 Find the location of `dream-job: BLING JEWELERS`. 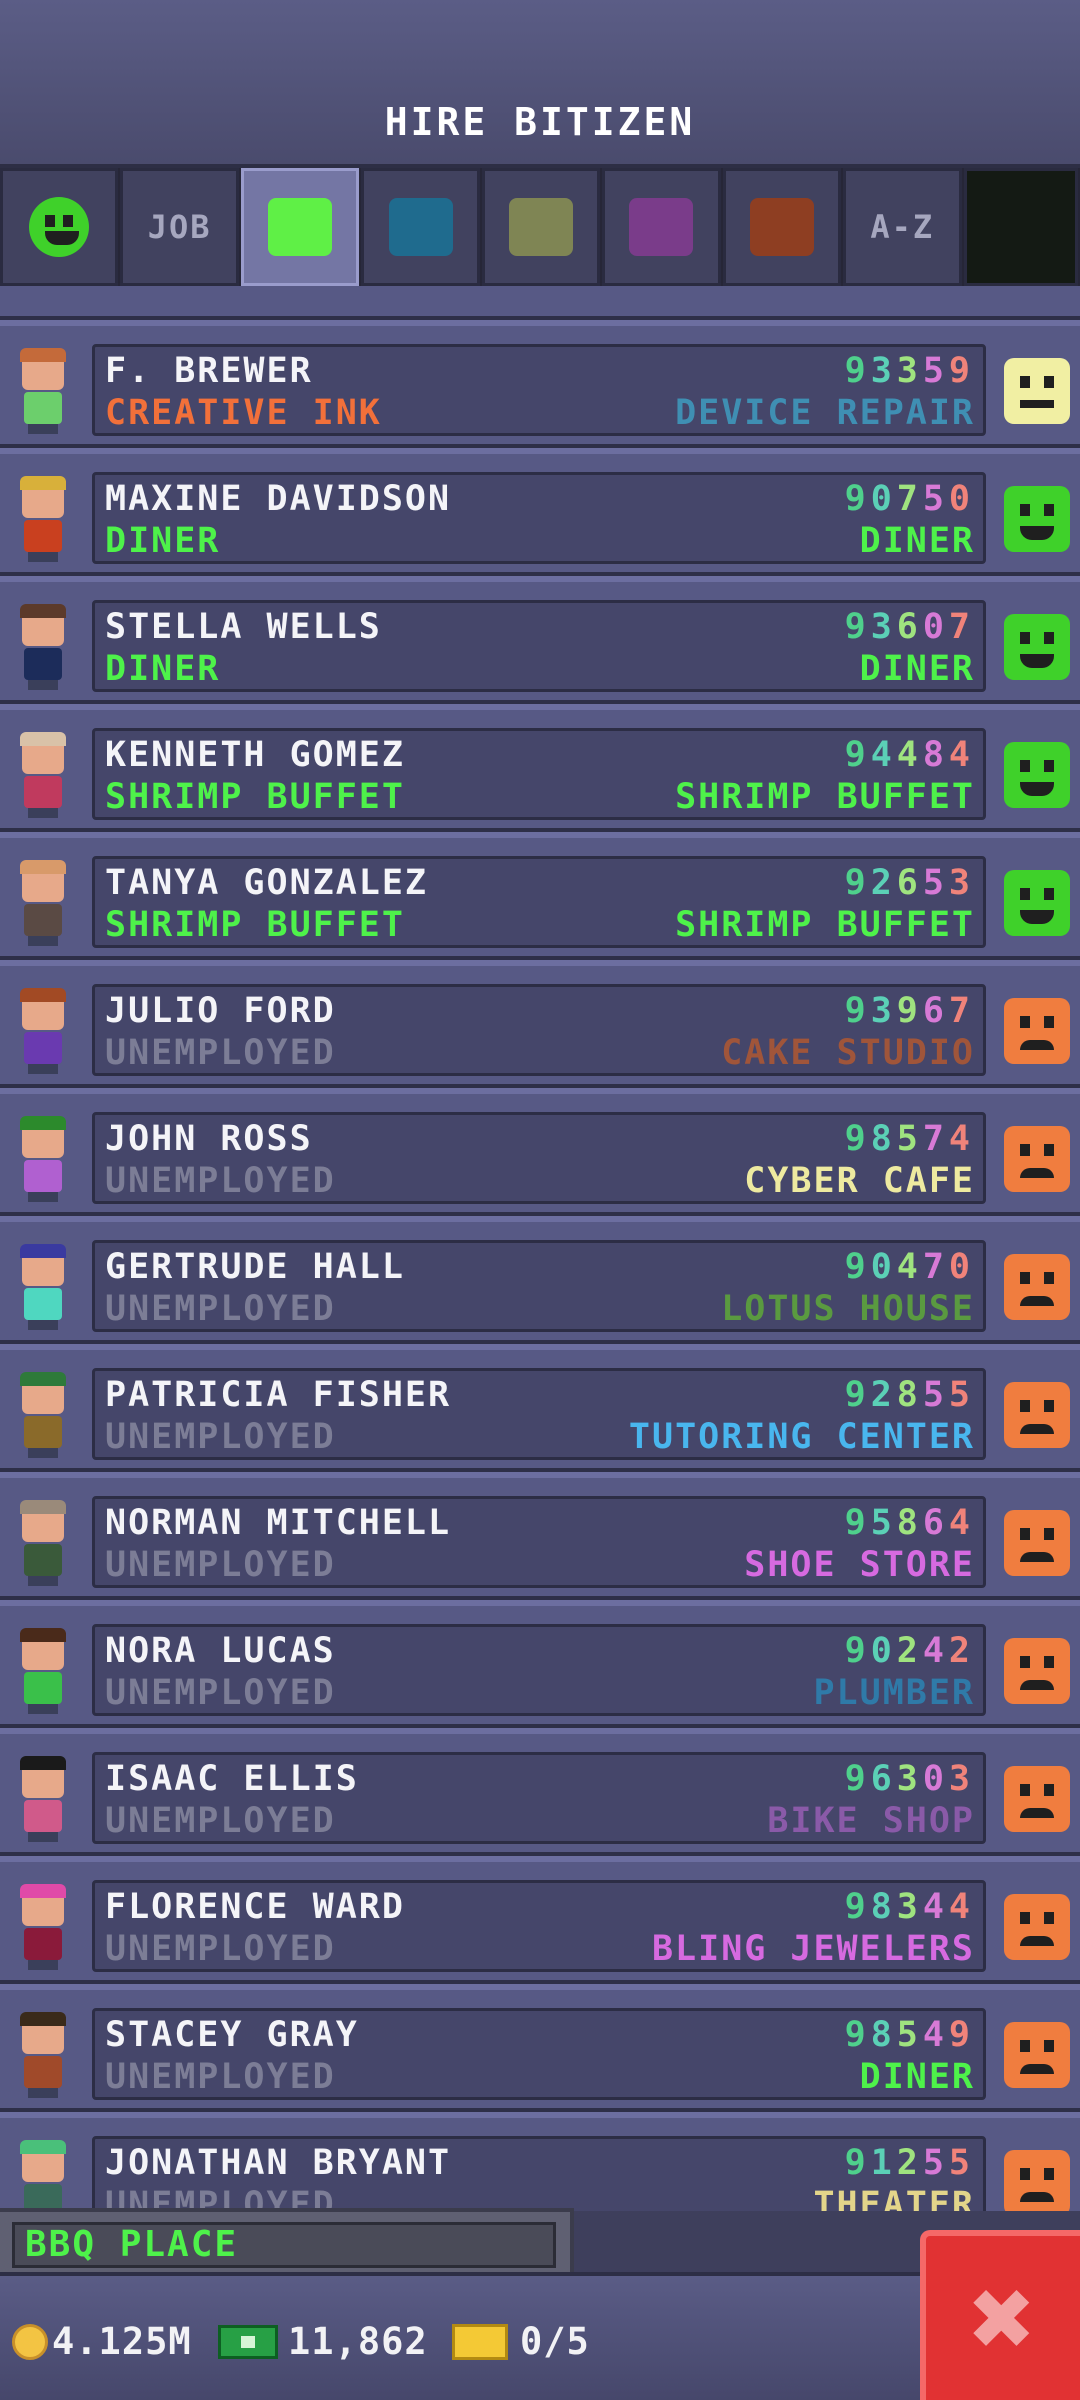

dream-job: BLING JEWELERS is located at coordinates (813, 1949).